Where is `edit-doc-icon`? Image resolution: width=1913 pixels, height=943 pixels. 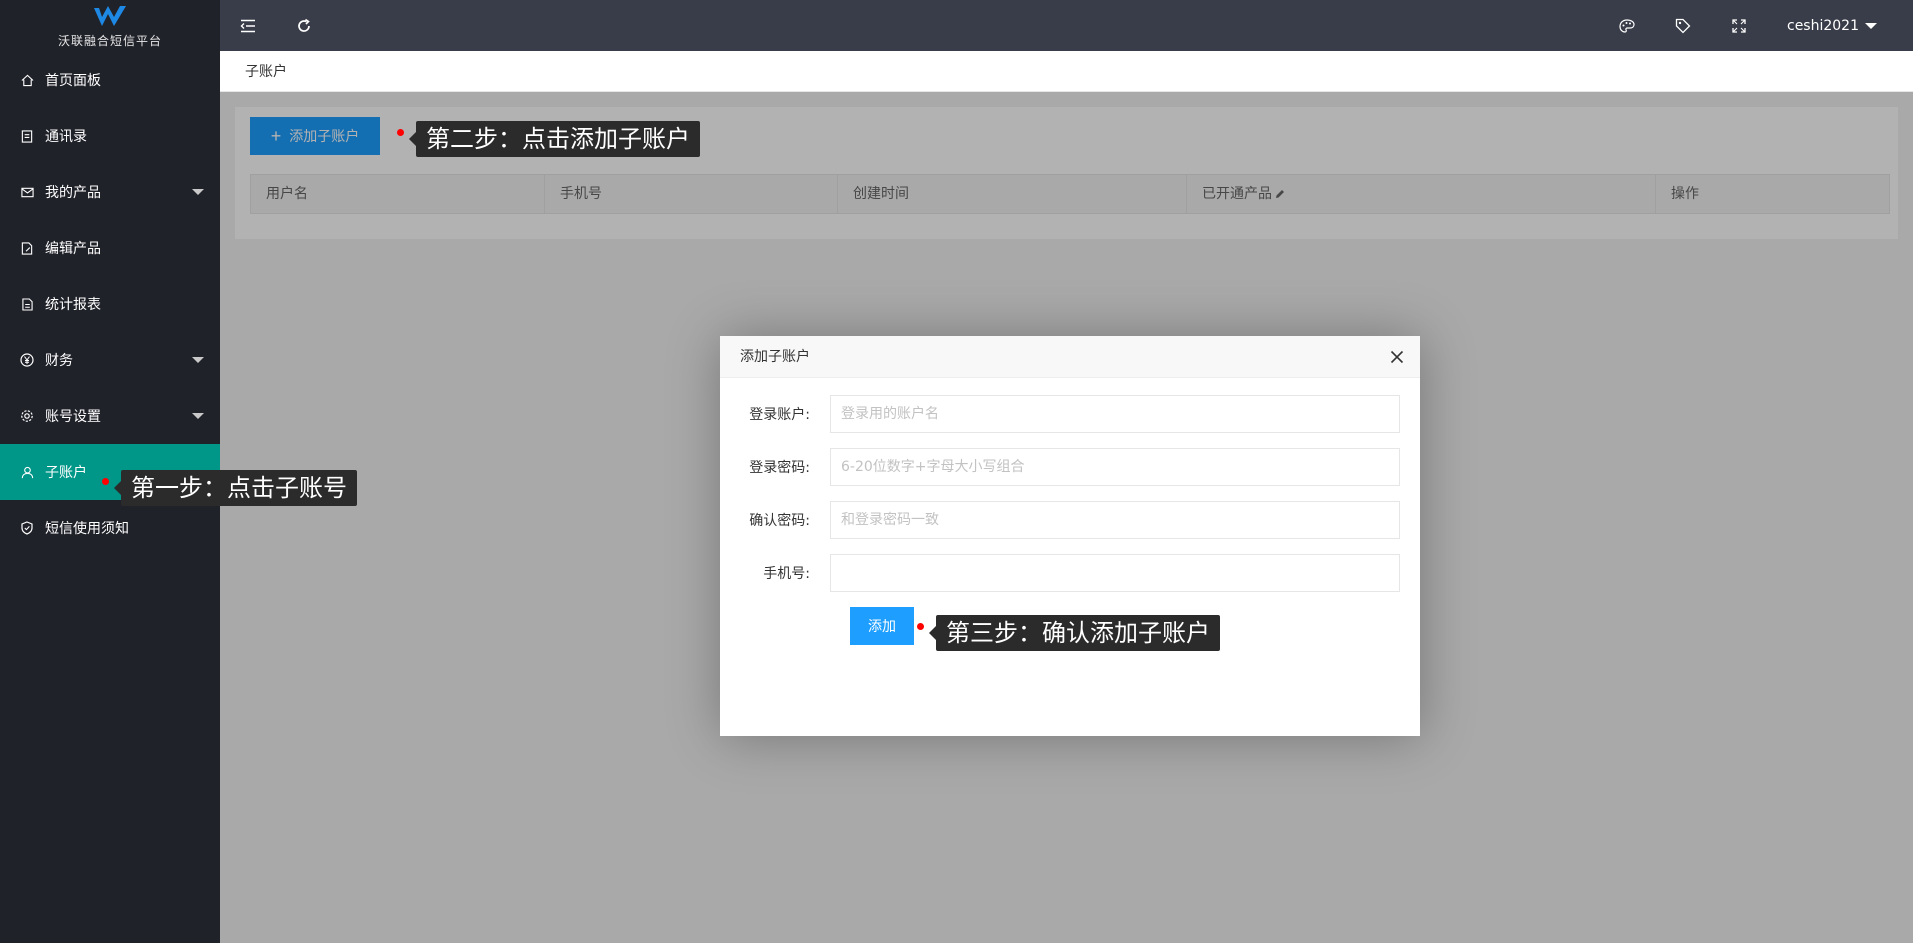 edit-doc-icon is located at coordinates (27, 248).